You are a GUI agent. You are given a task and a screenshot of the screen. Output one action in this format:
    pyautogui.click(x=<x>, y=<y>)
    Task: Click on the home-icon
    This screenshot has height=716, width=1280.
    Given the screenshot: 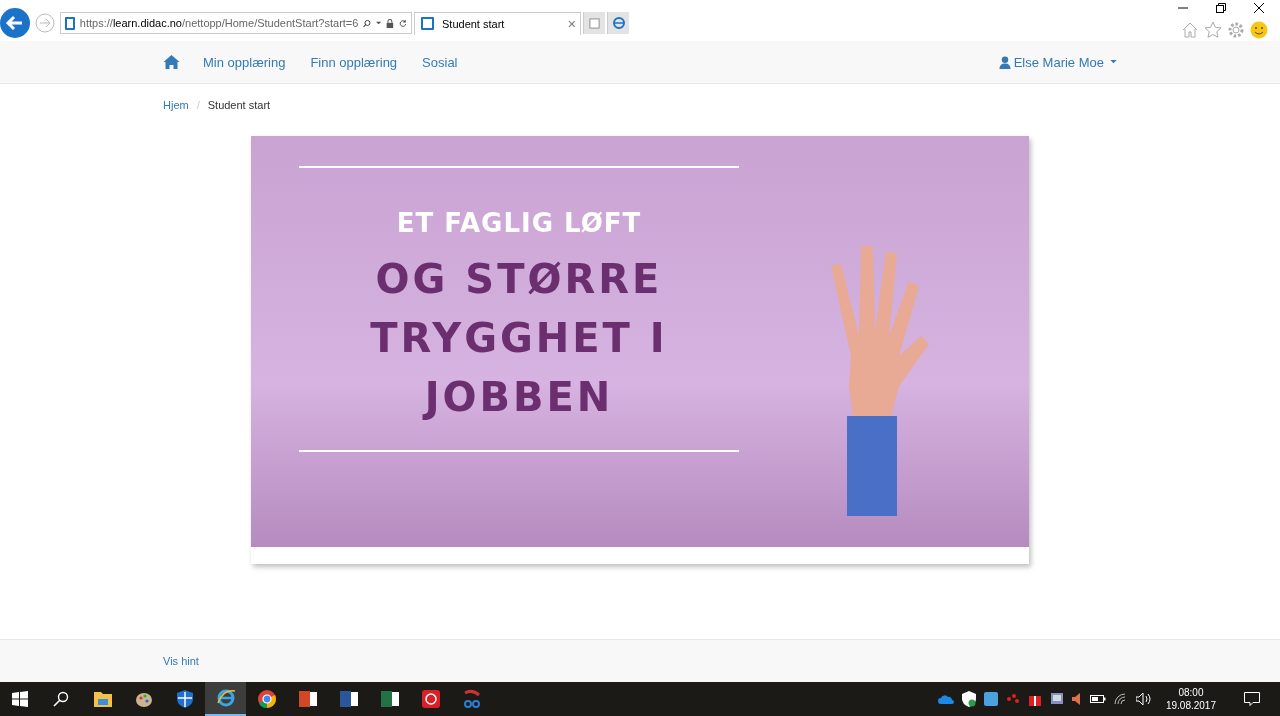 What is the action you would take?
    pyautogui.click(x=171, y=62)
    